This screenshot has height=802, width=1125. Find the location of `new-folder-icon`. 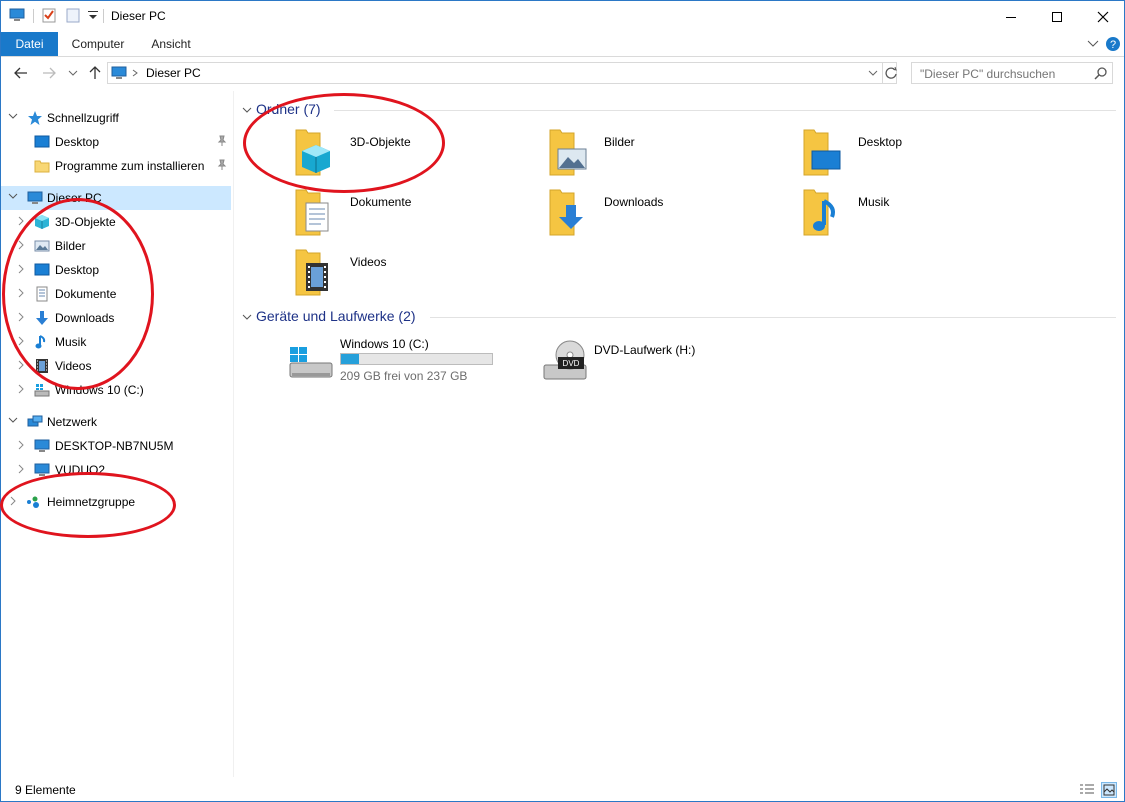

new-folder-icon is located at coordinates (73, 15).